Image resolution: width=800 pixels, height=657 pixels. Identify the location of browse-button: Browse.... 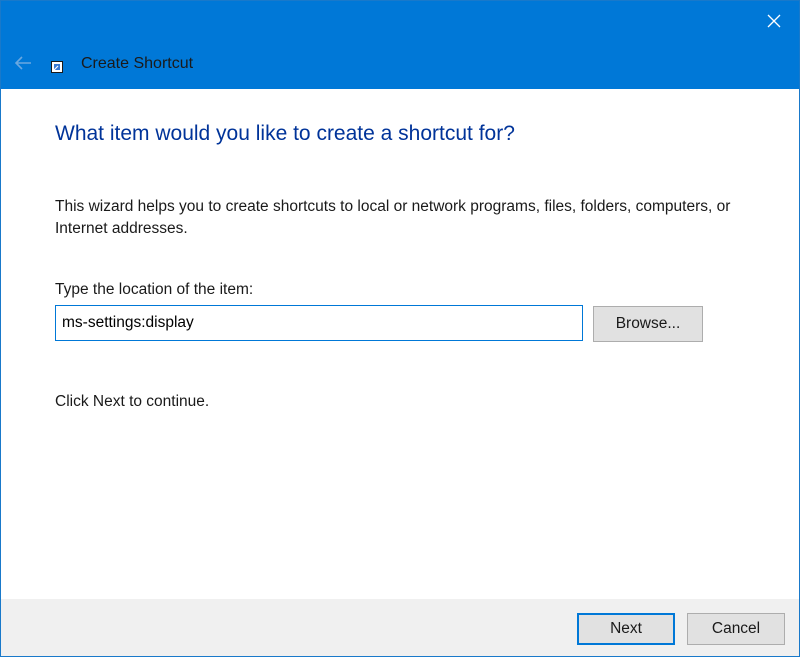
(648, 324).